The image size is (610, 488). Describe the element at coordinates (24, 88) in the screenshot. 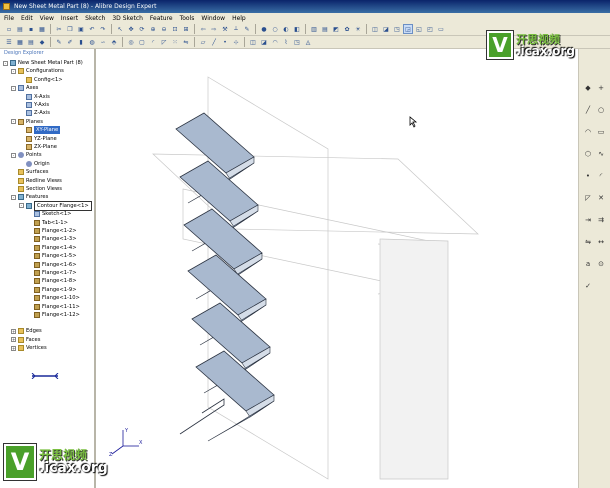

I see `tree-item: - Axes` at that location.